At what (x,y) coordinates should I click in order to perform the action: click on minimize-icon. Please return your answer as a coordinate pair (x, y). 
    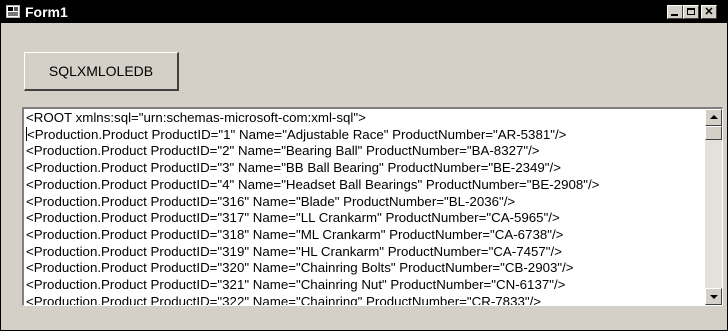
    Looking at the image, I should click on (674, 15).